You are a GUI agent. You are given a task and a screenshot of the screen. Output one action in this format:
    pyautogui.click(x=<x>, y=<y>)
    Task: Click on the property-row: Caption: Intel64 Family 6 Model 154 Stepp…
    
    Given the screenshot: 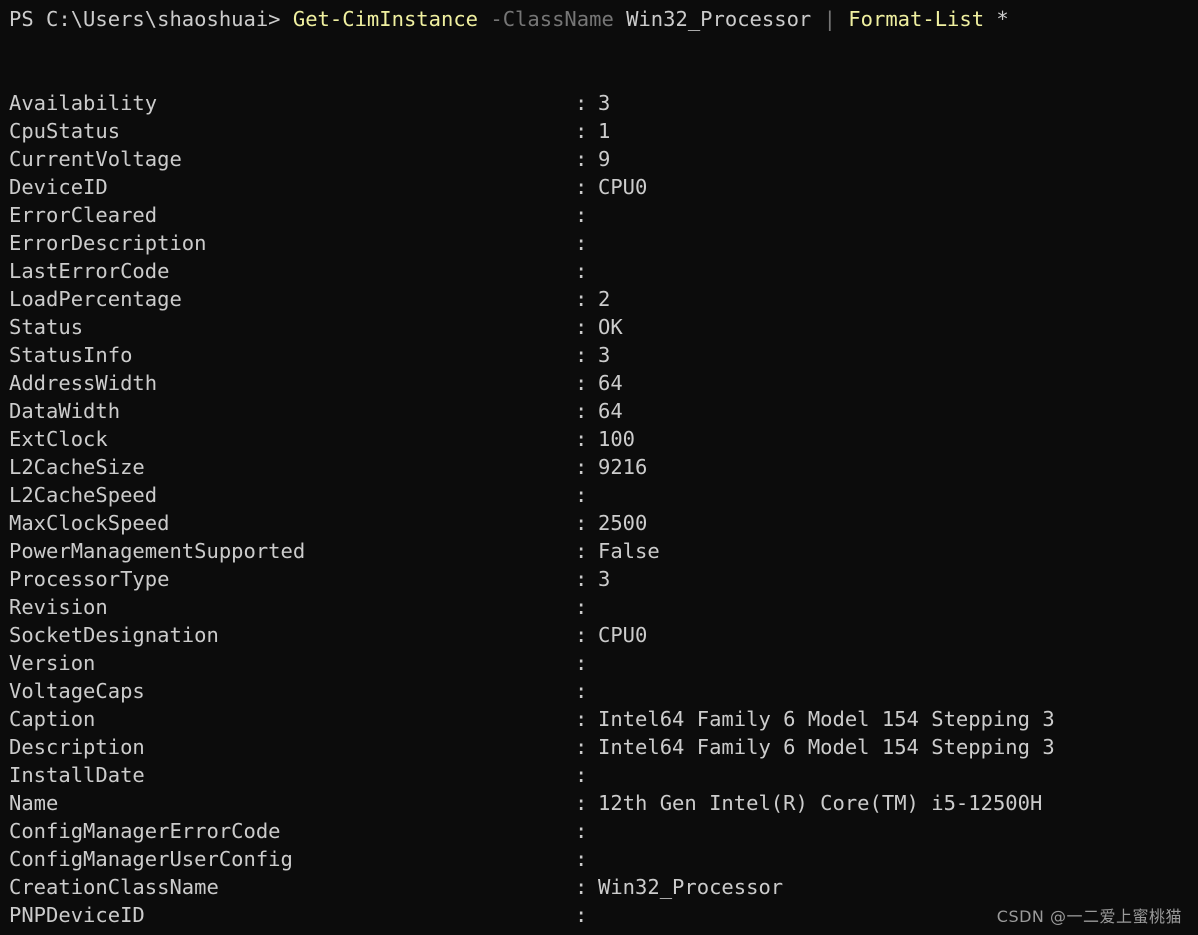 What is the action you would take?
    pyautogui.click(x=603, y=719)
    